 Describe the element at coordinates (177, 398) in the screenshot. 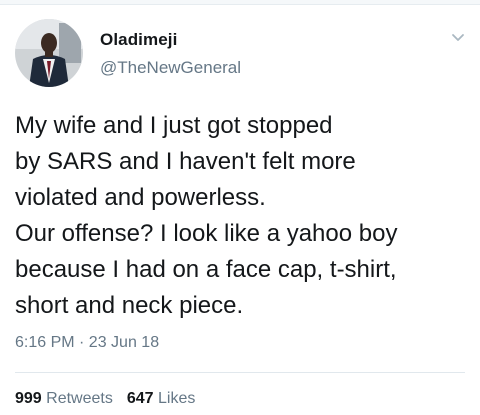

I see `like-label: Likes` at that location.